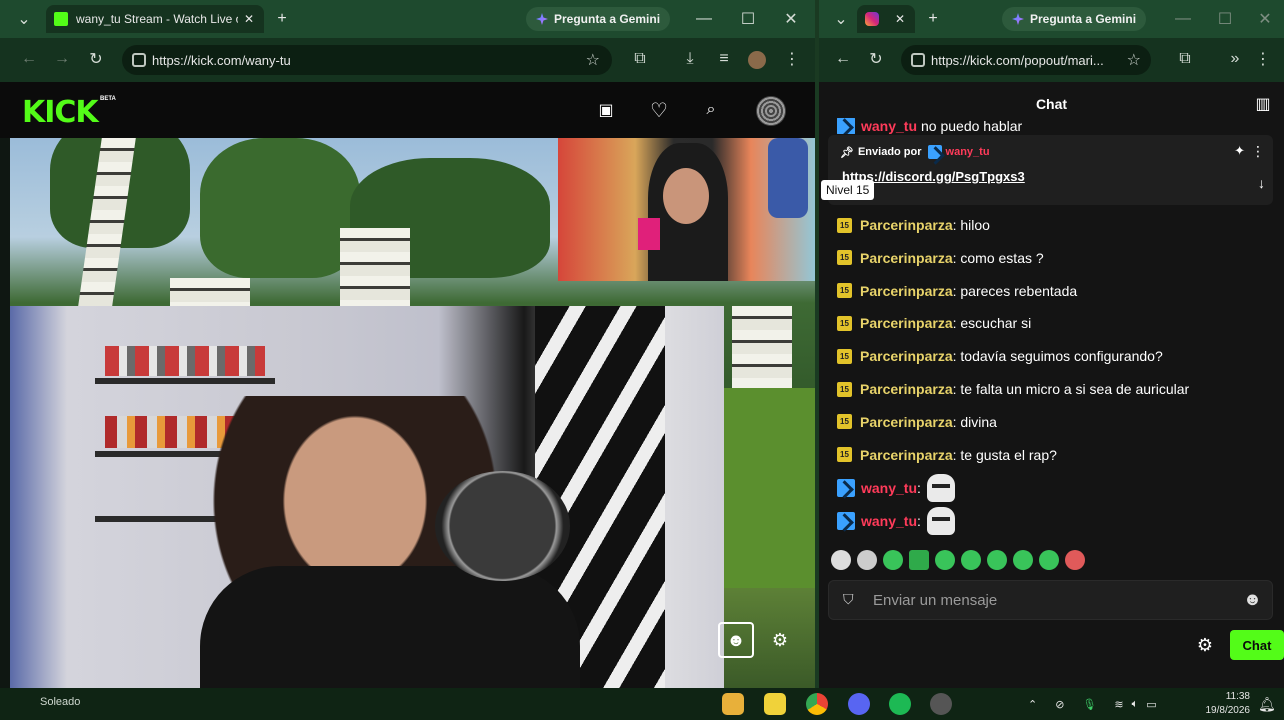 The image size is (1284, 720). What do you see at coordinates (736, 640) in the screenshot?
I see `emote-picker-icon: ☻` at bounding box center [736, 640].